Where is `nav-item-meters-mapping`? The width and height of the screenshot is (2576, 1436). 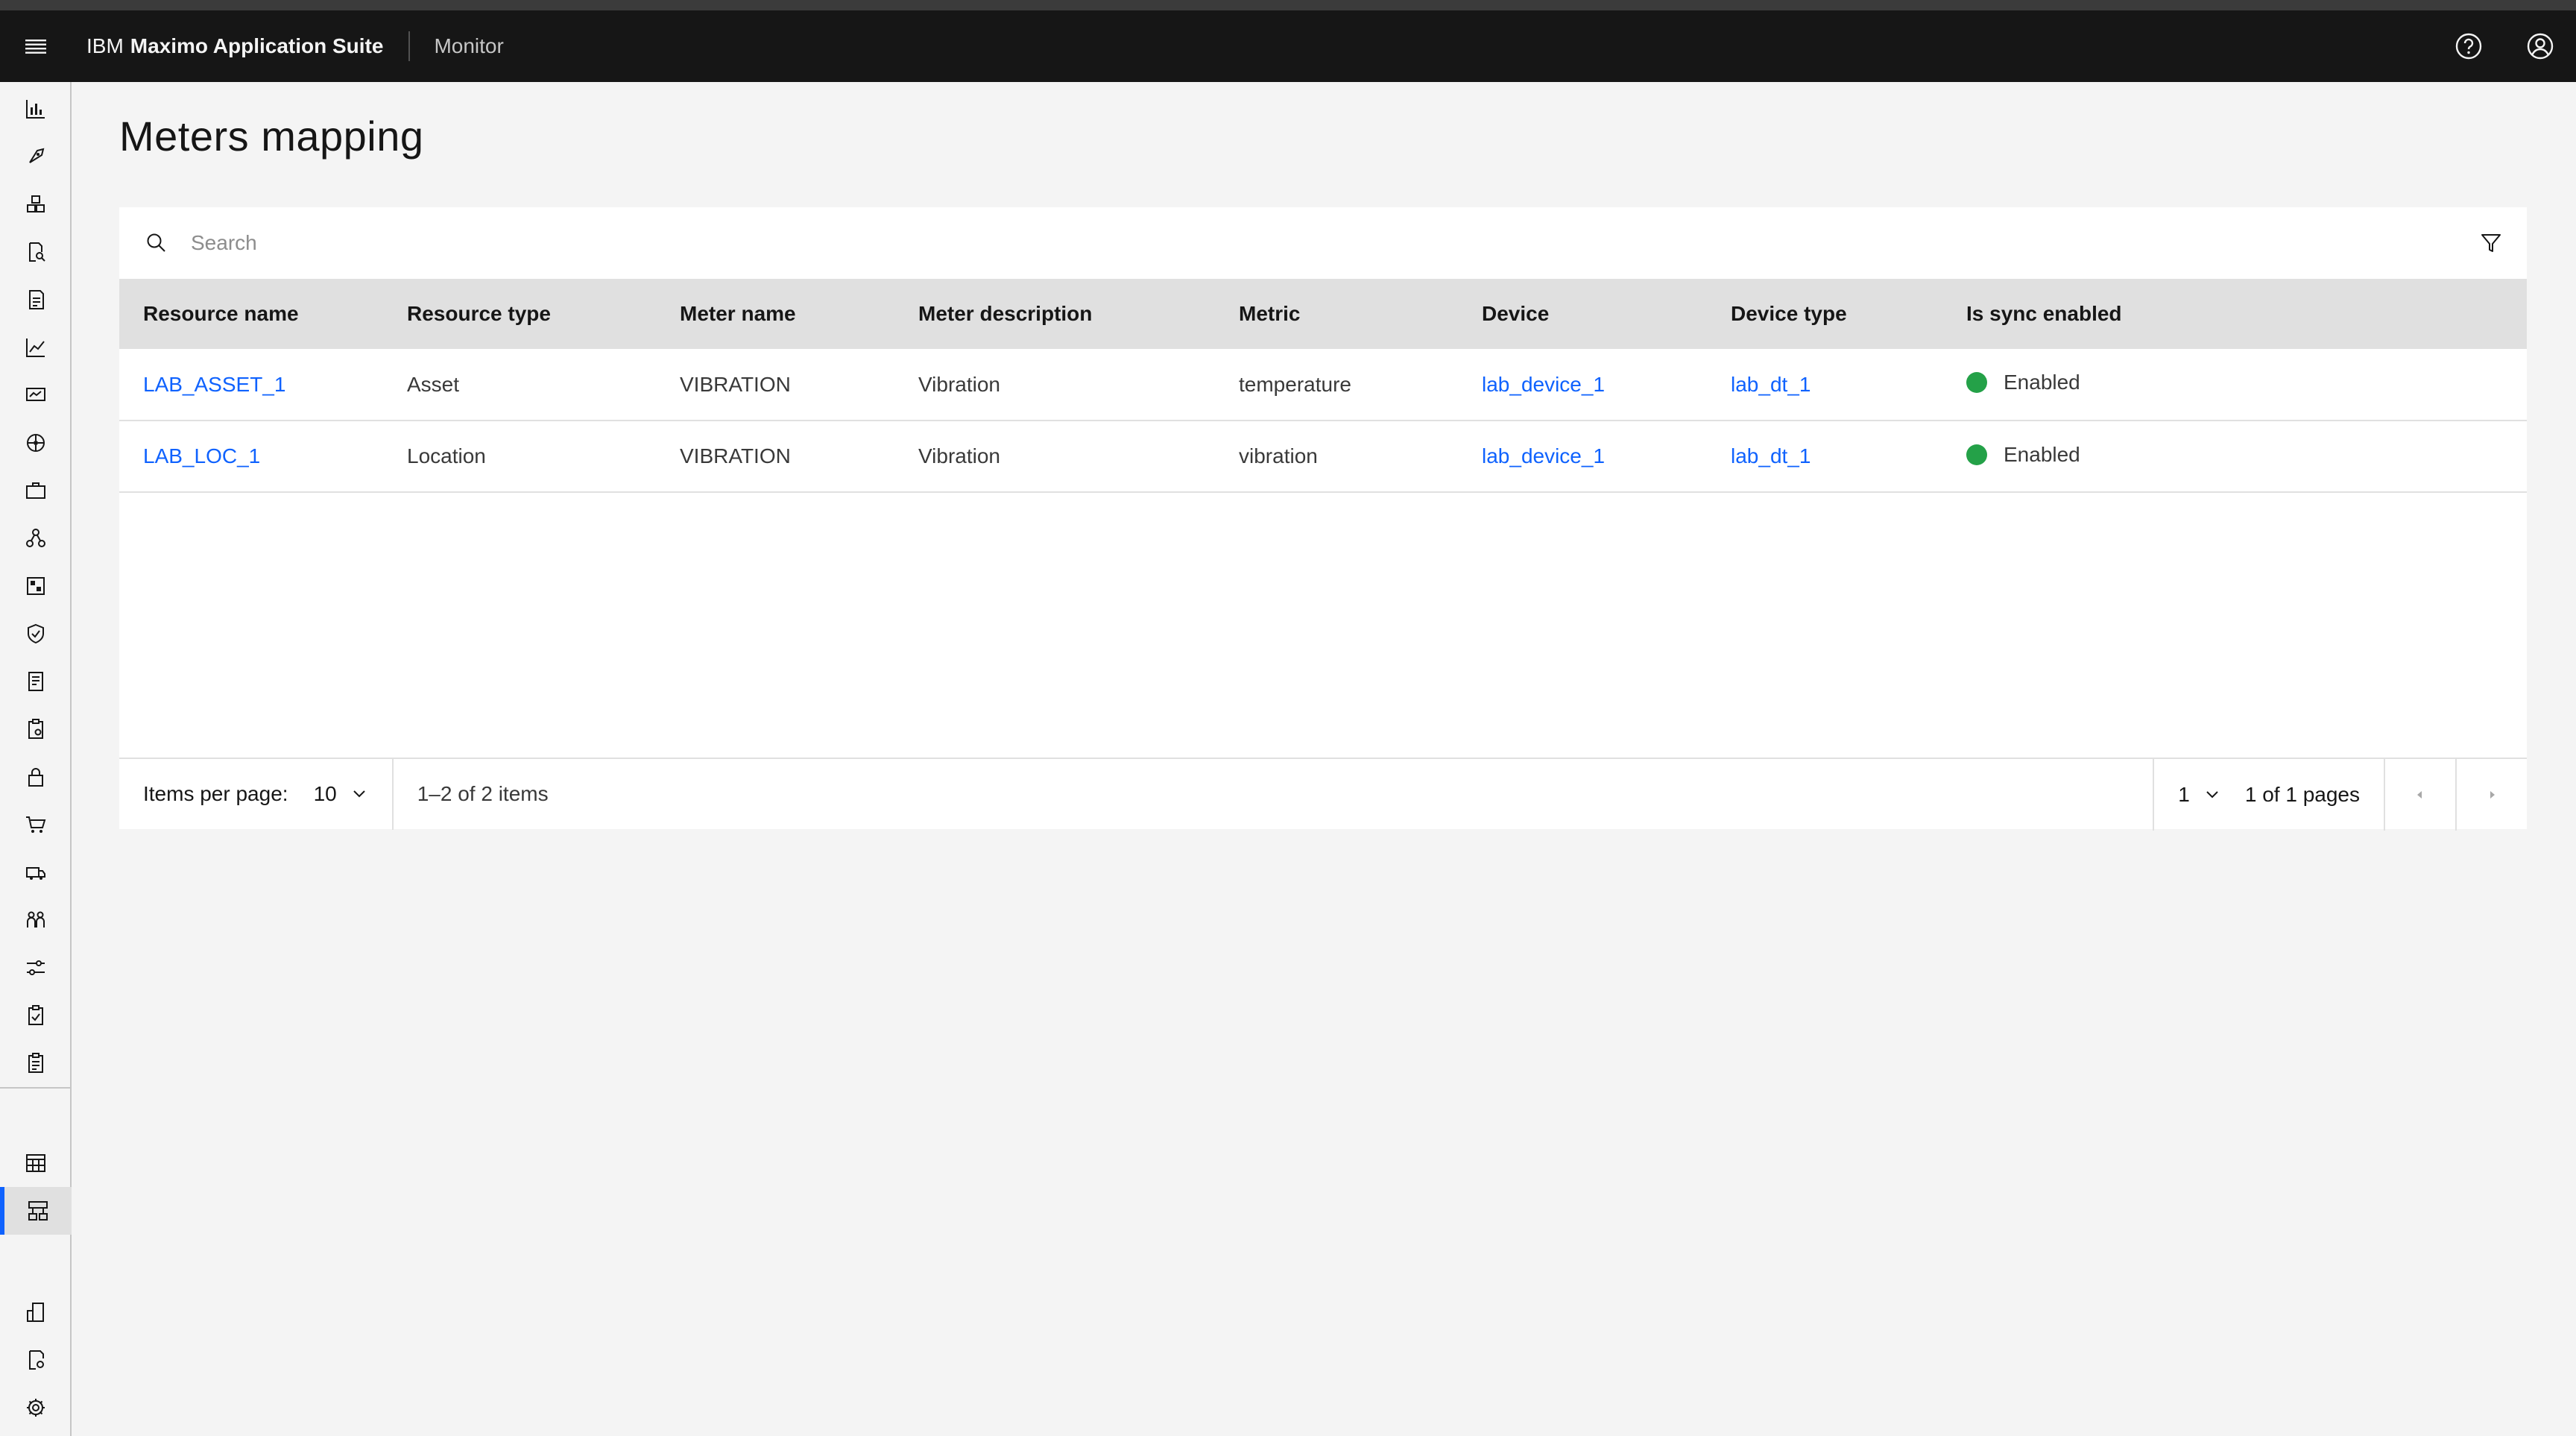
nav-item-meters-mapping is located at coordinates (36, 1211).